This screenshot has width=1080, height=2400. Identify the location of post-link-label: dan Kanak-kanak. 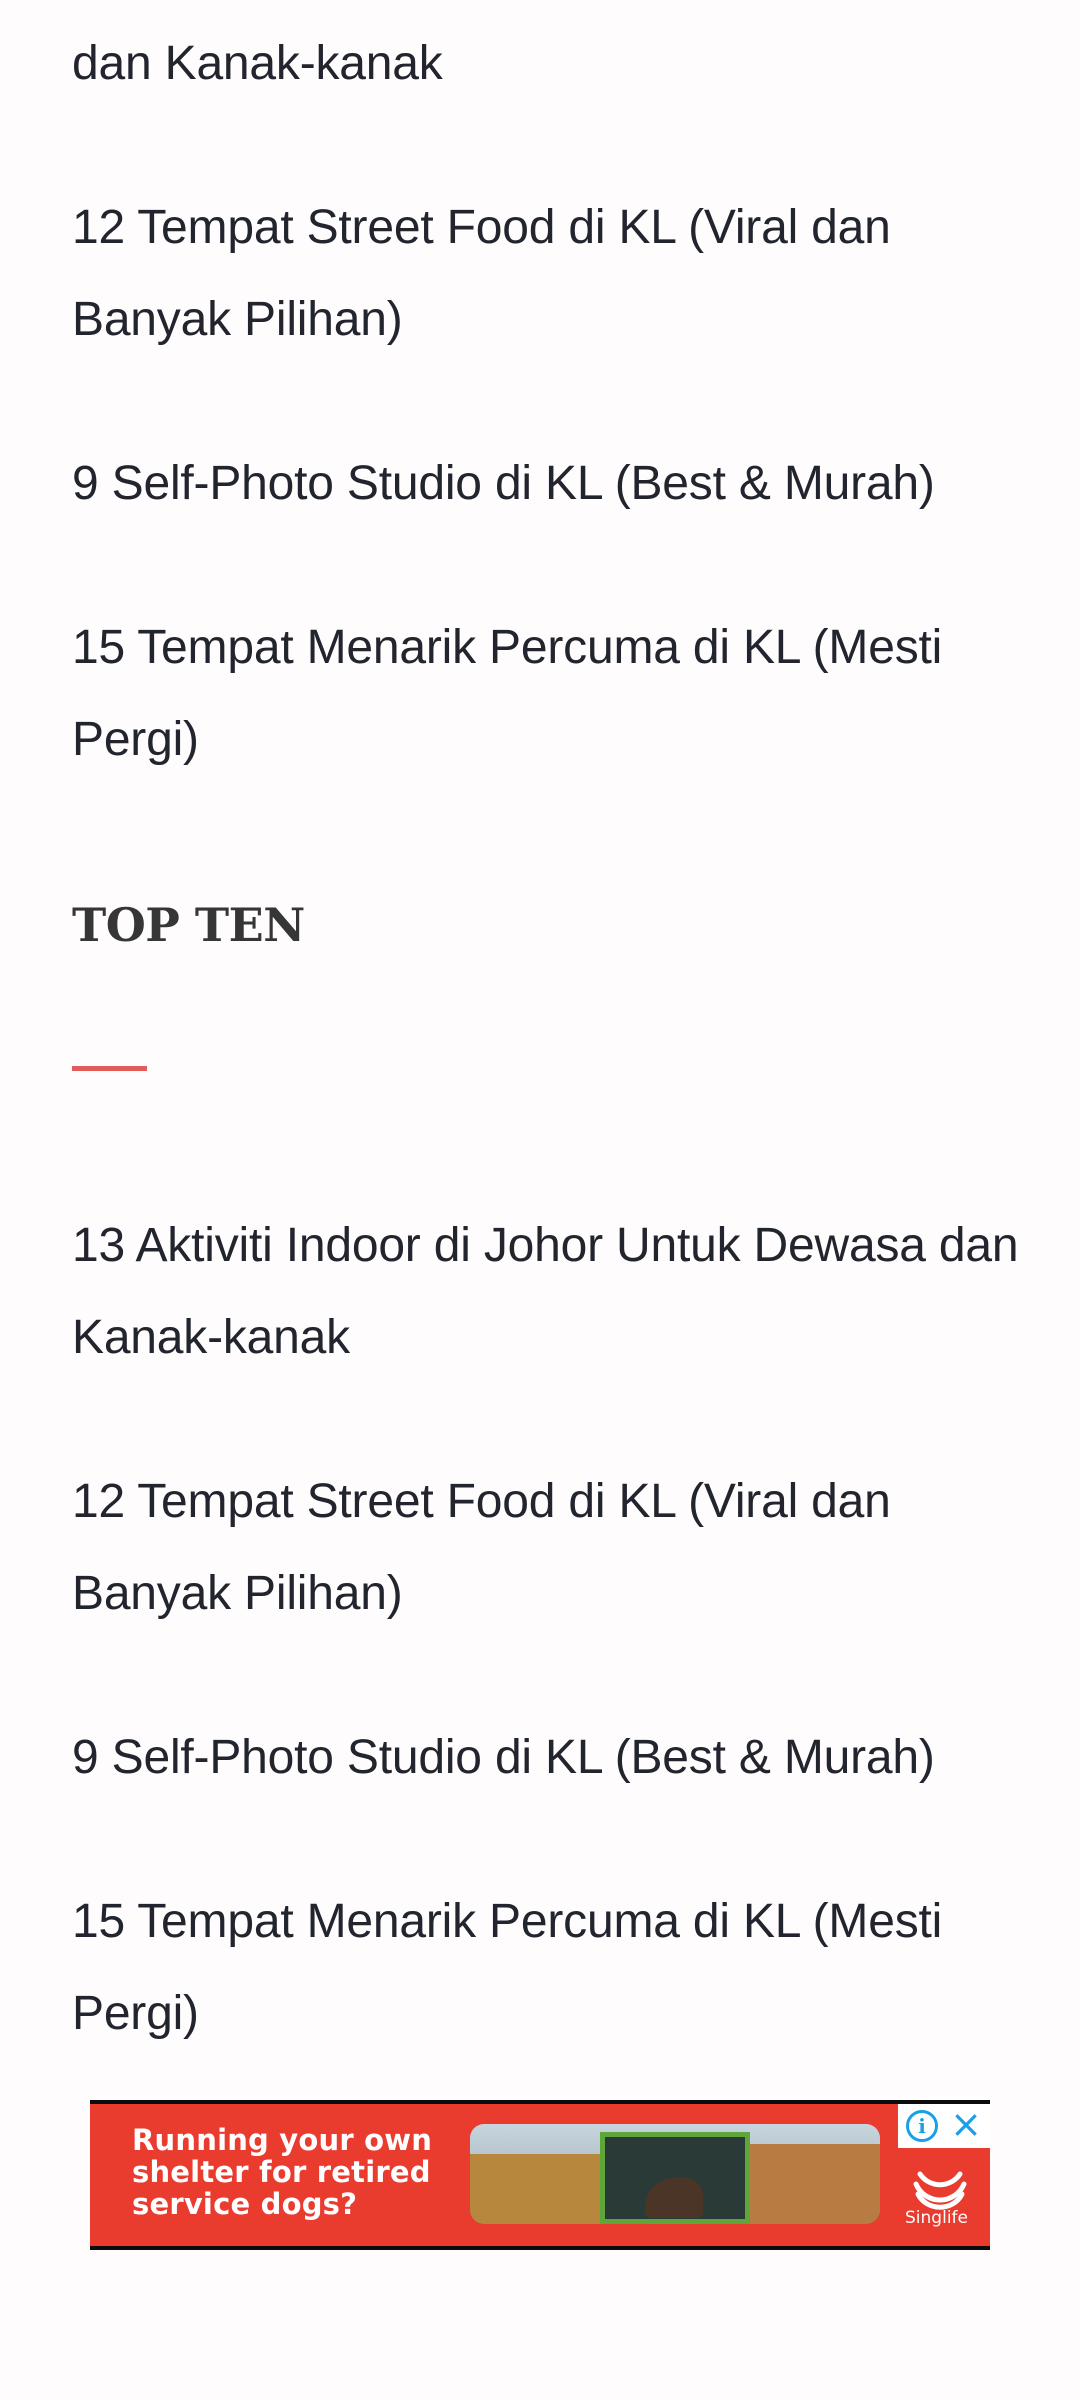
(257, 63).